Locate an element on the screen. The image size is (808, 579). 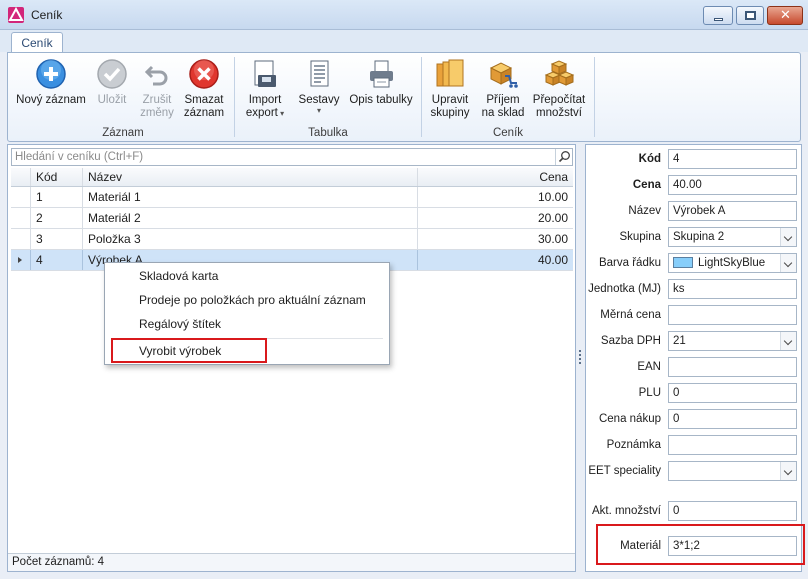
menu-item-shelf-label: Regálový štítek is located at coordinates (180, 324).